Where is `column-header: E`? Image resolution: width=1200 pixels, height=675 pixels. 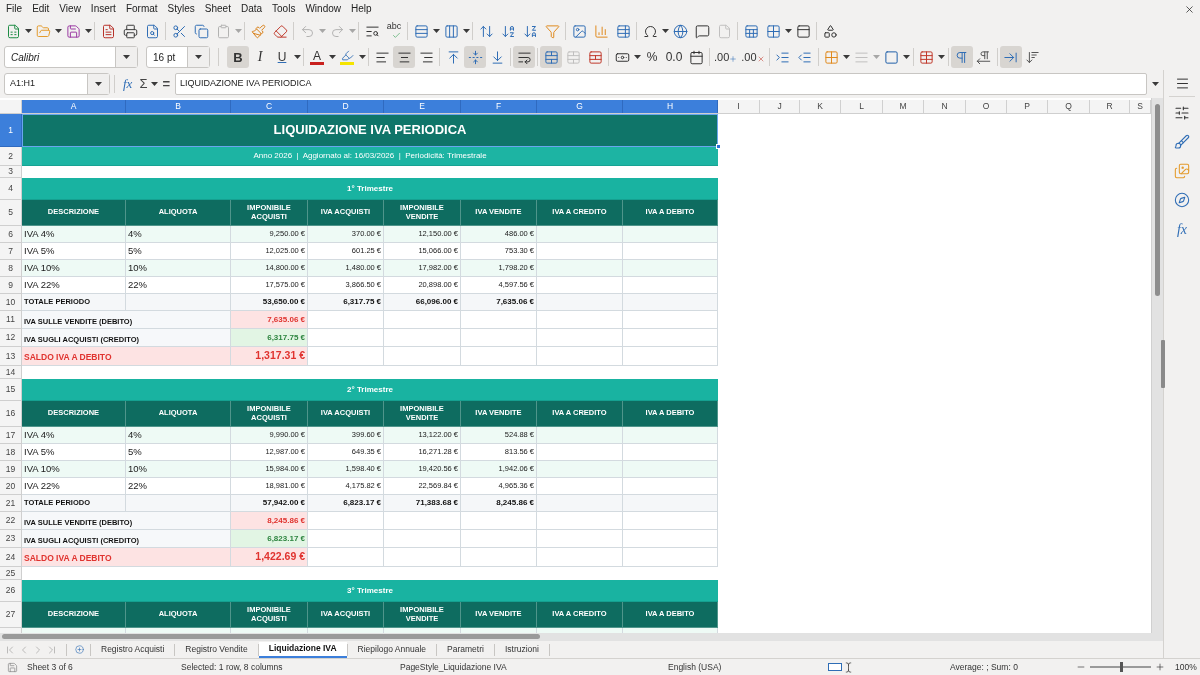
column-header: E is located at coordinates (422, 106).